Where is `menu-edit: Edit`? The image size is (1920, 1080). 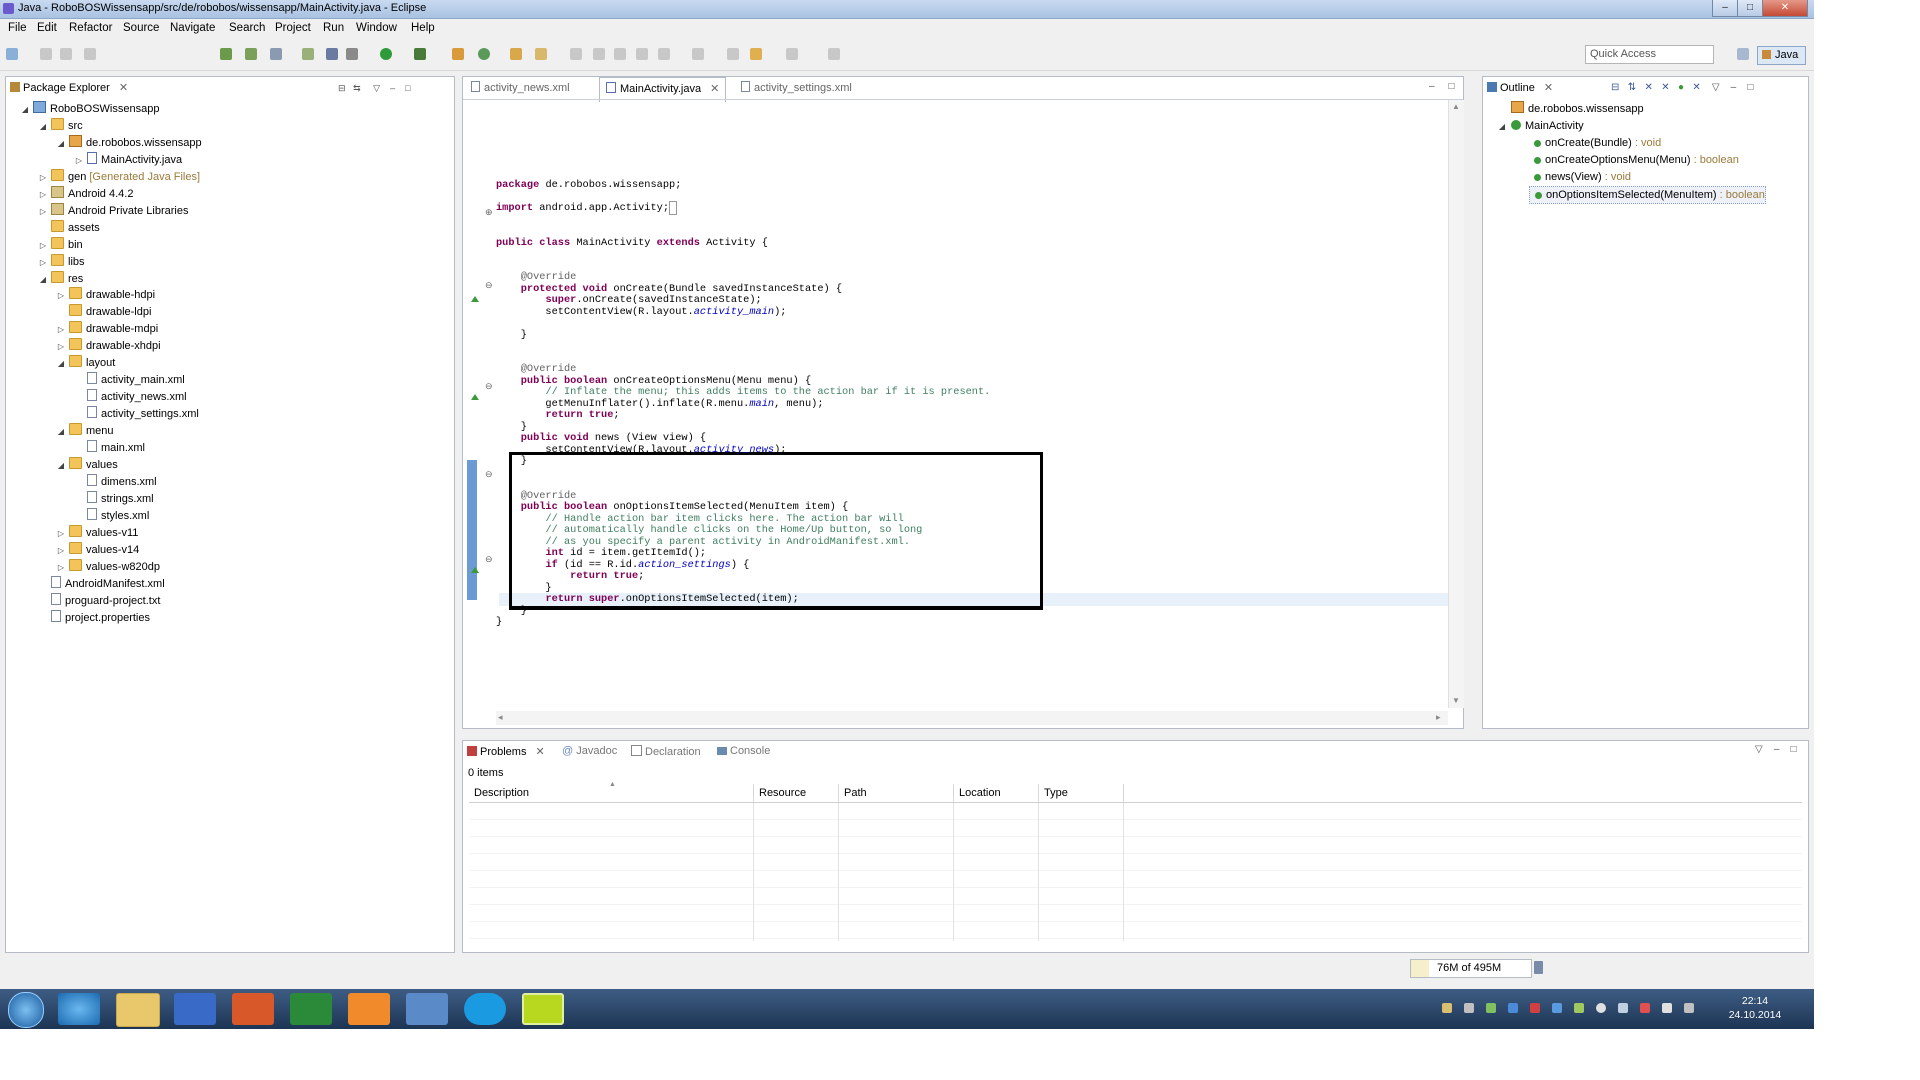 menu-edit: Edit is located at coordinates (47, 28).